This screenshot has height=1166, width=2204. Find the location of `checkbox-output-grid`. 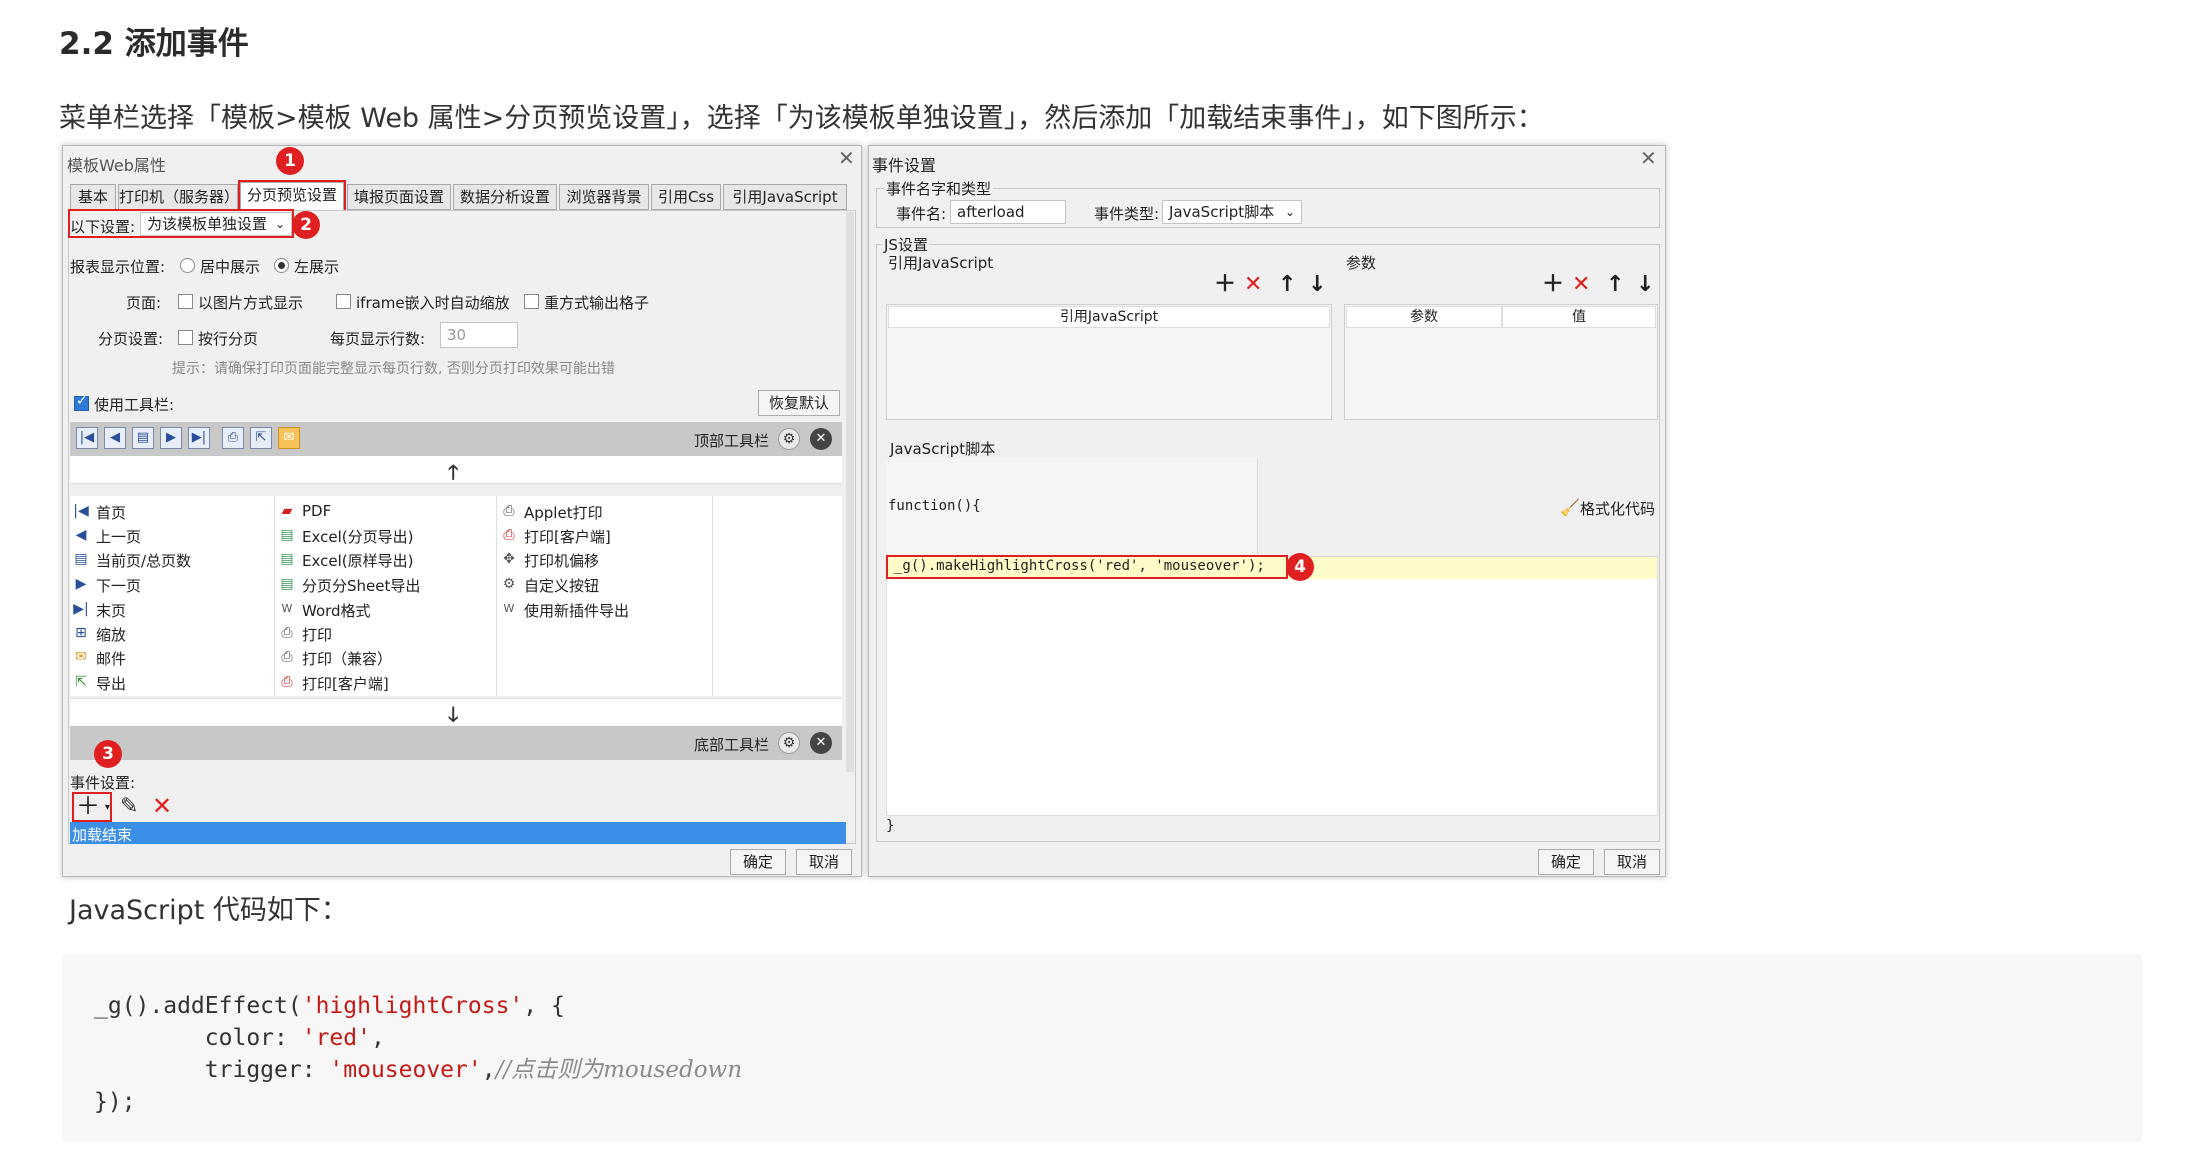

checkbox-output-grid is located at coordinates (531, 301).